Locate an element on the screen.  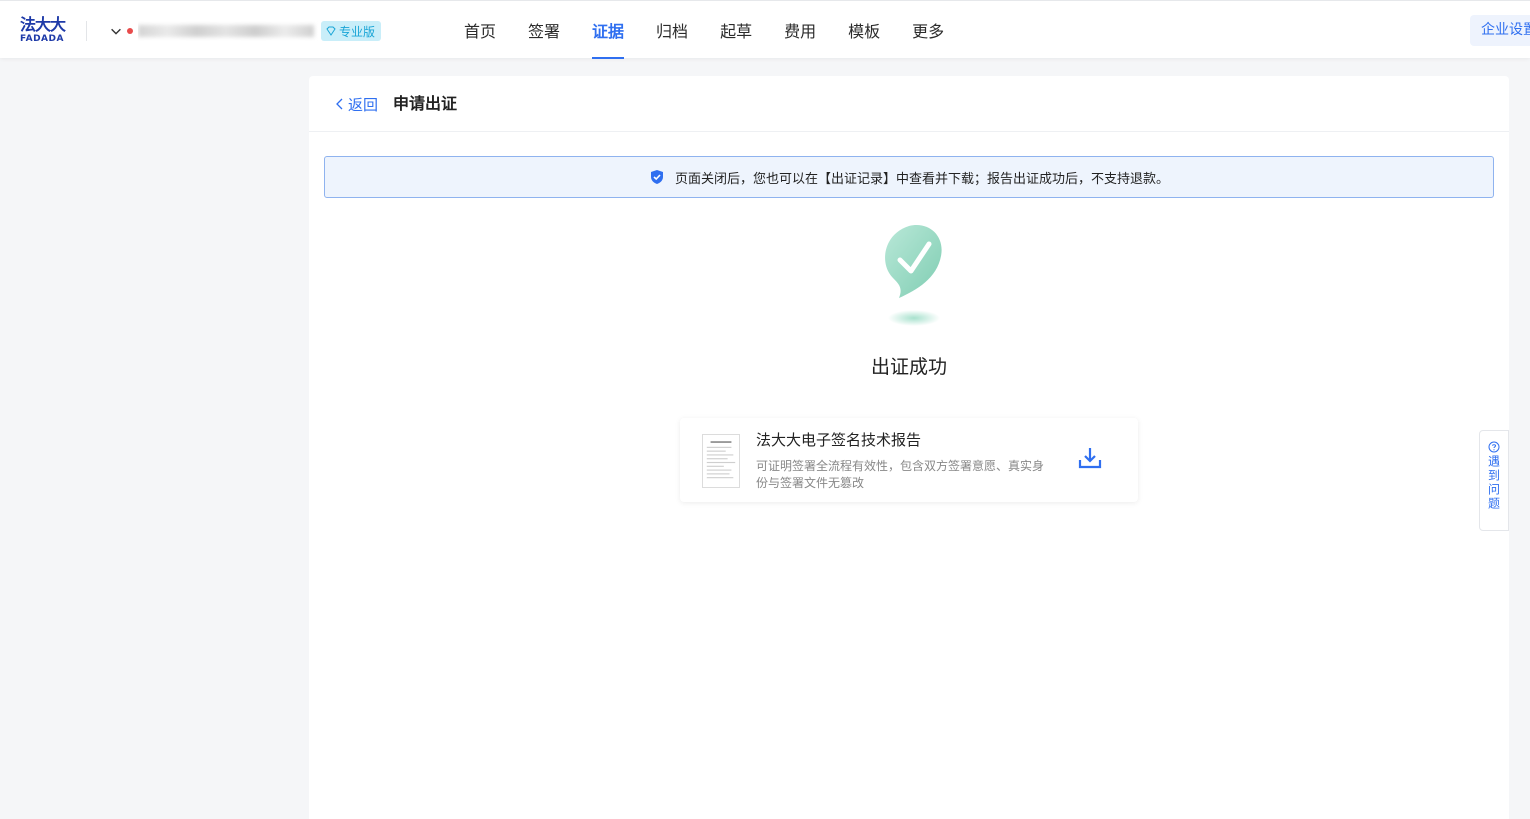
nav-cost: 费用 is located at coordinates (800, 30).